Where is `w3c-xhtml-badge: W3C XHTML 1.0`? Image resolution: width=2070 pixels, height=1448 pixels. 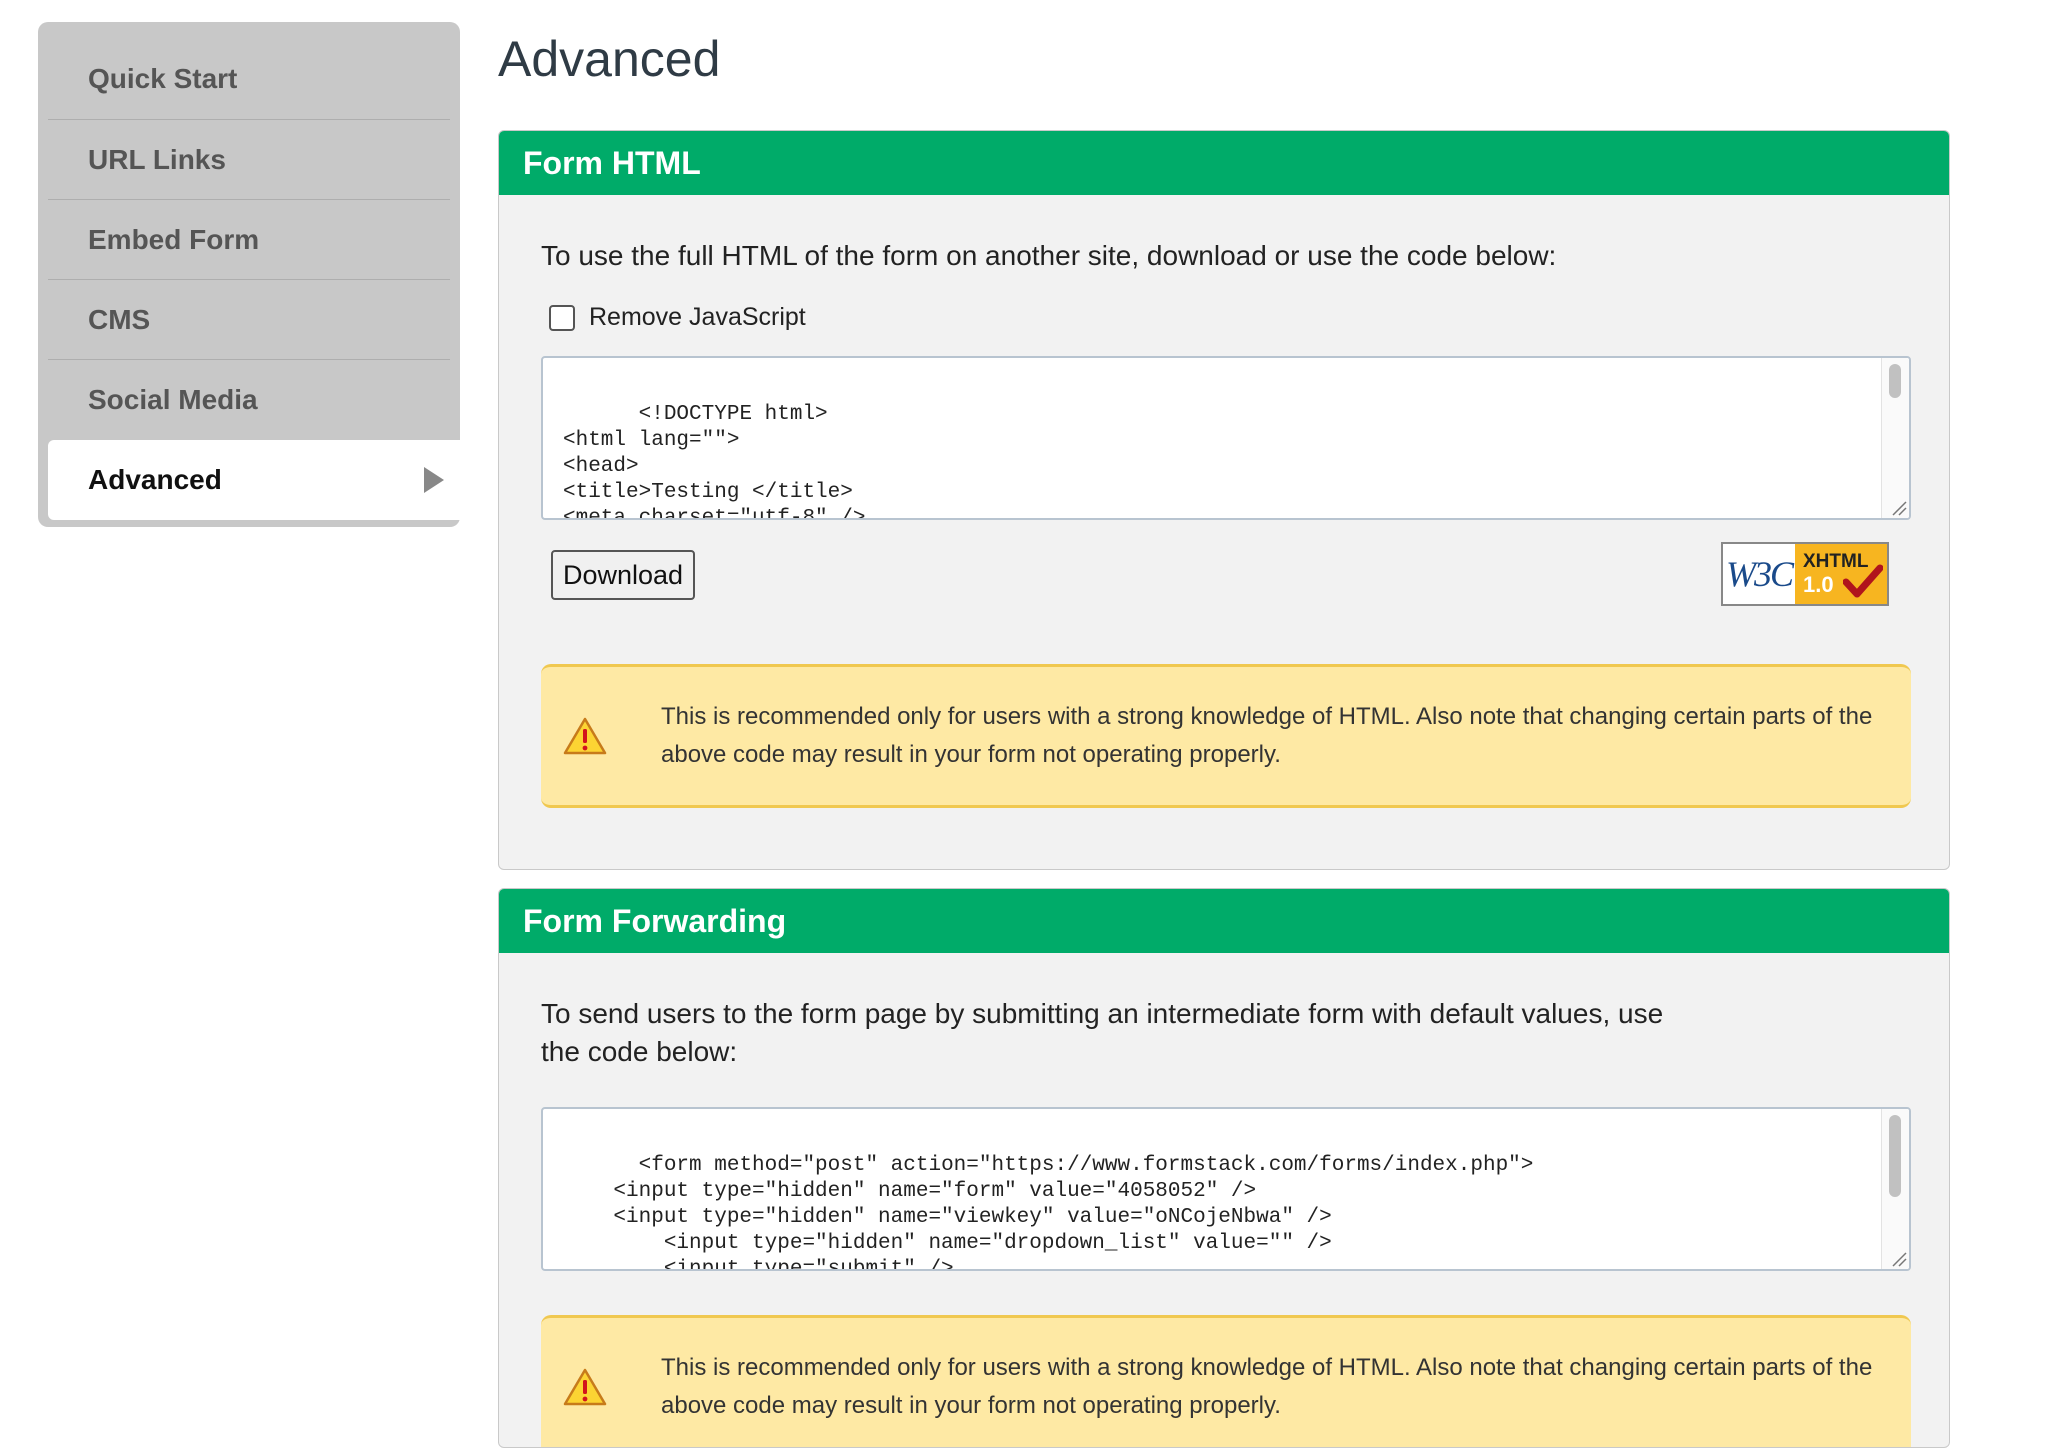 w3c-xhtml-badge: W3C XHTML 1.0 is located at coordinates (1805, 574).